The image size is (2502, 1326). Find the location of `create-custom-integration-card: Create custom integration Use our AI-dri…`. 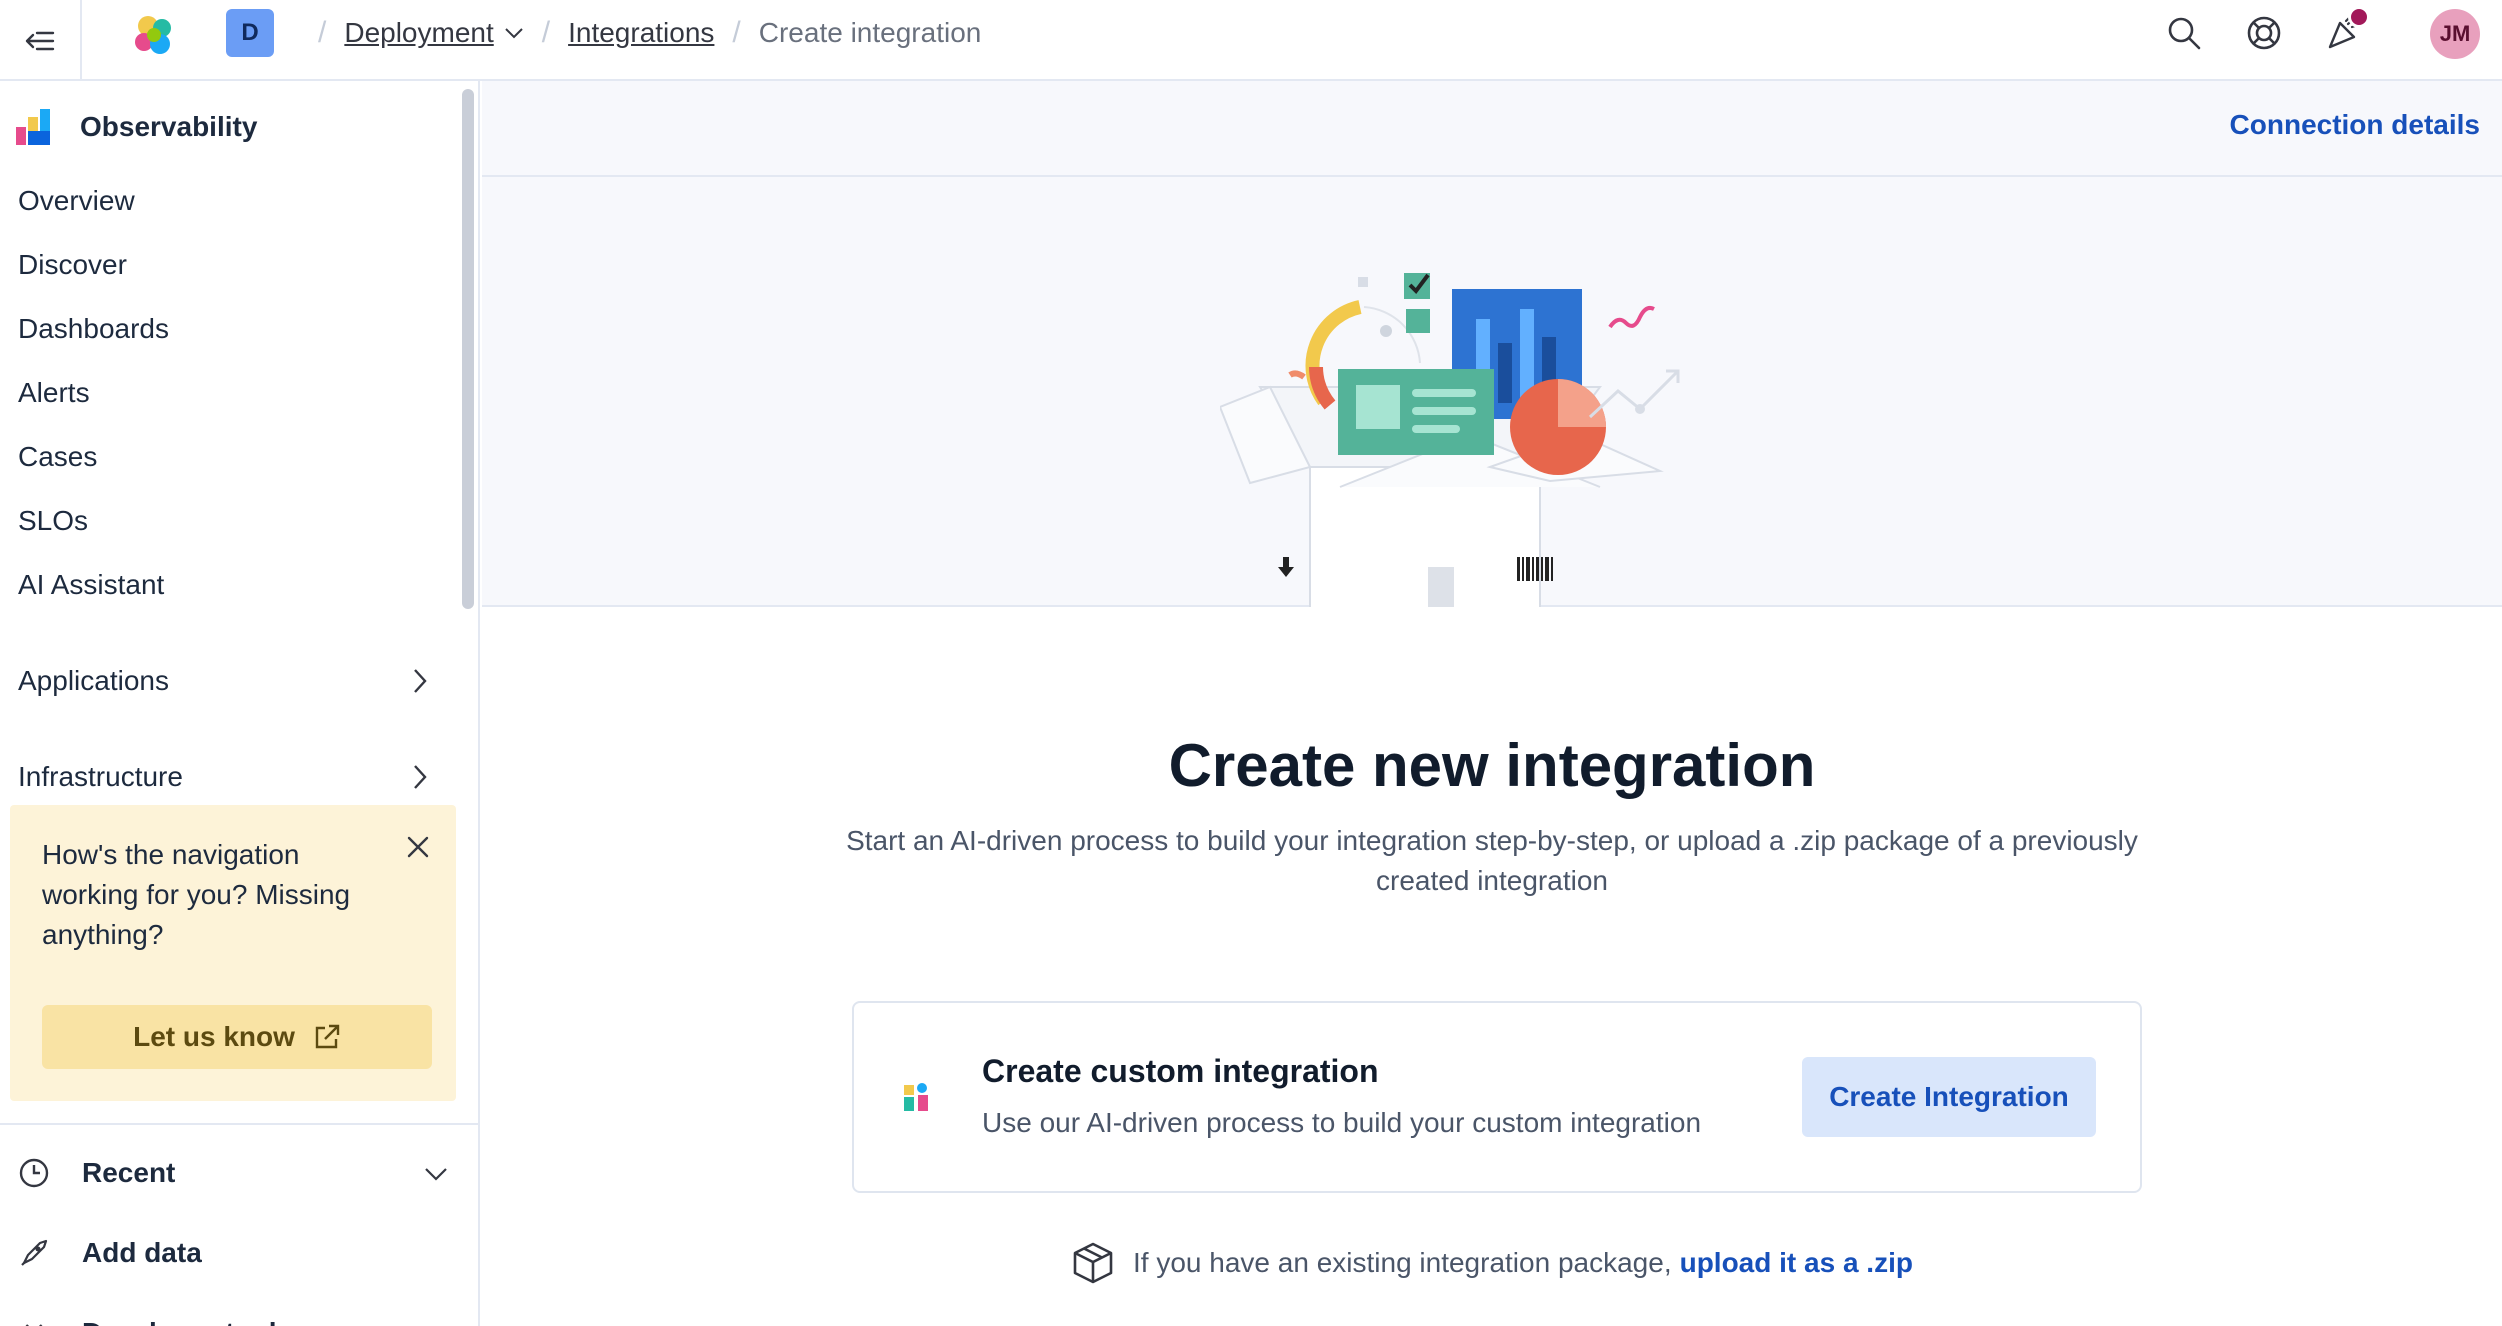

create-custom-integration-card: Create custom integration Use our AI-dri… is located at coordinates (1497, 1097).